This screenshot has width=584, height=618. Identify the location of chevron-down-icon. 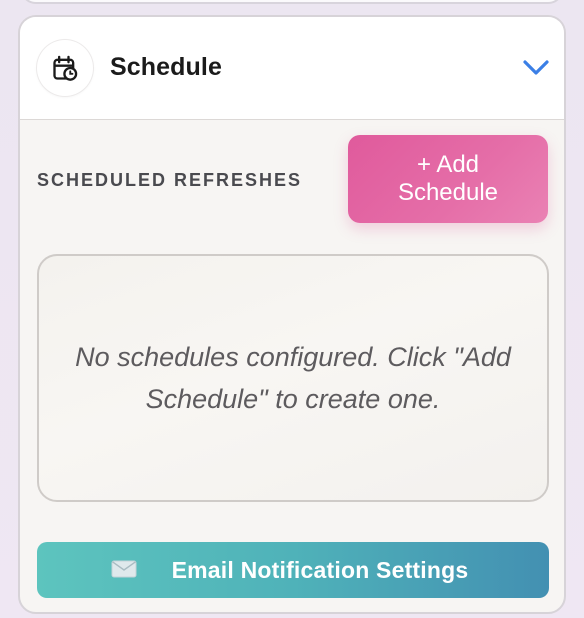
(536, 67).